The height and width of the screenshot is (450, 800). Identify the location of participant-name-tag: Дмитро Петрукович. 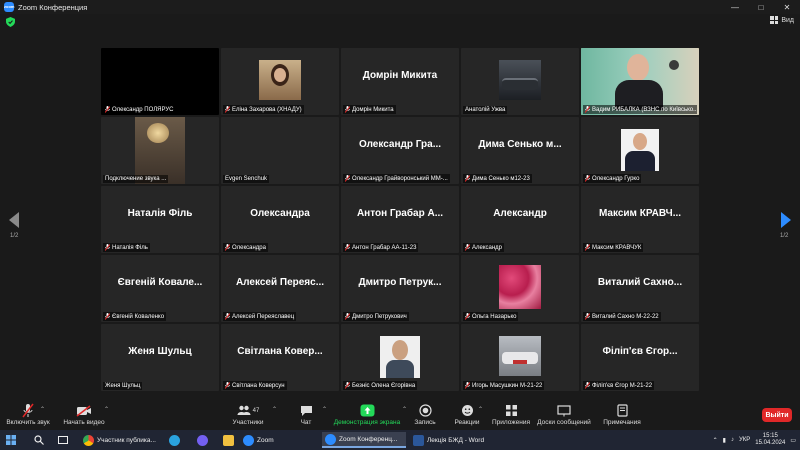
(376, 316).